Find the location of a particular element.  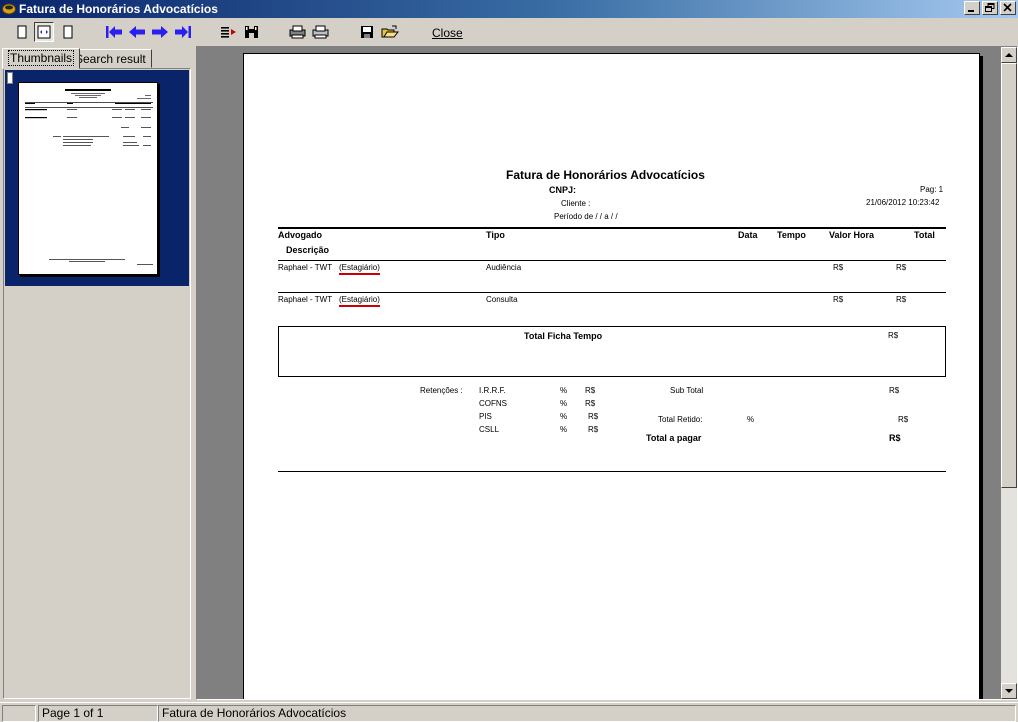

thumbnail-marker is located at coordinates (10, 78).